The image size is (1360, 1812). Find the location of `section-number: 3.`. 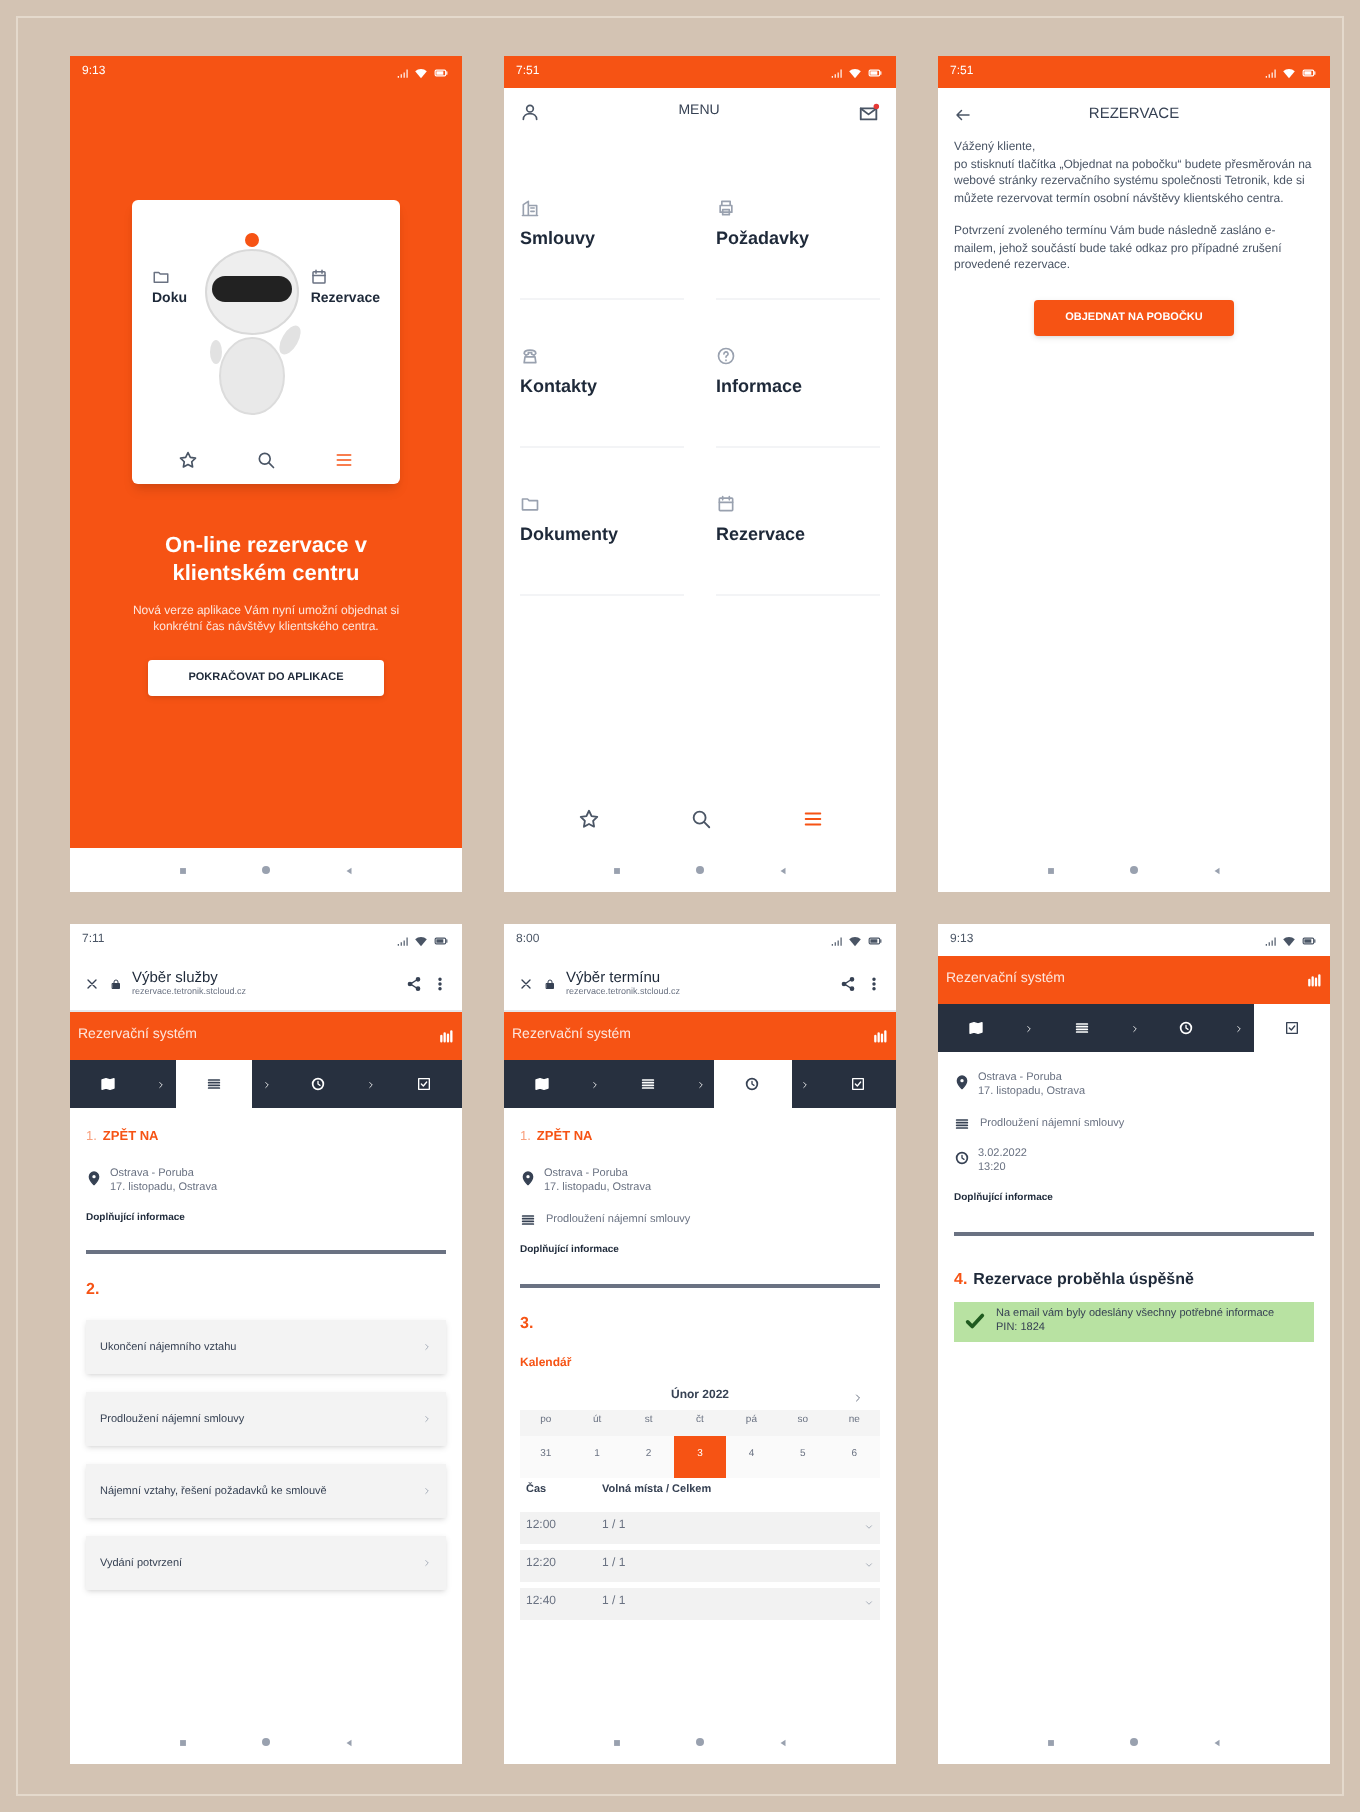

section-number: 3. is located at coordinates (528, 1323).